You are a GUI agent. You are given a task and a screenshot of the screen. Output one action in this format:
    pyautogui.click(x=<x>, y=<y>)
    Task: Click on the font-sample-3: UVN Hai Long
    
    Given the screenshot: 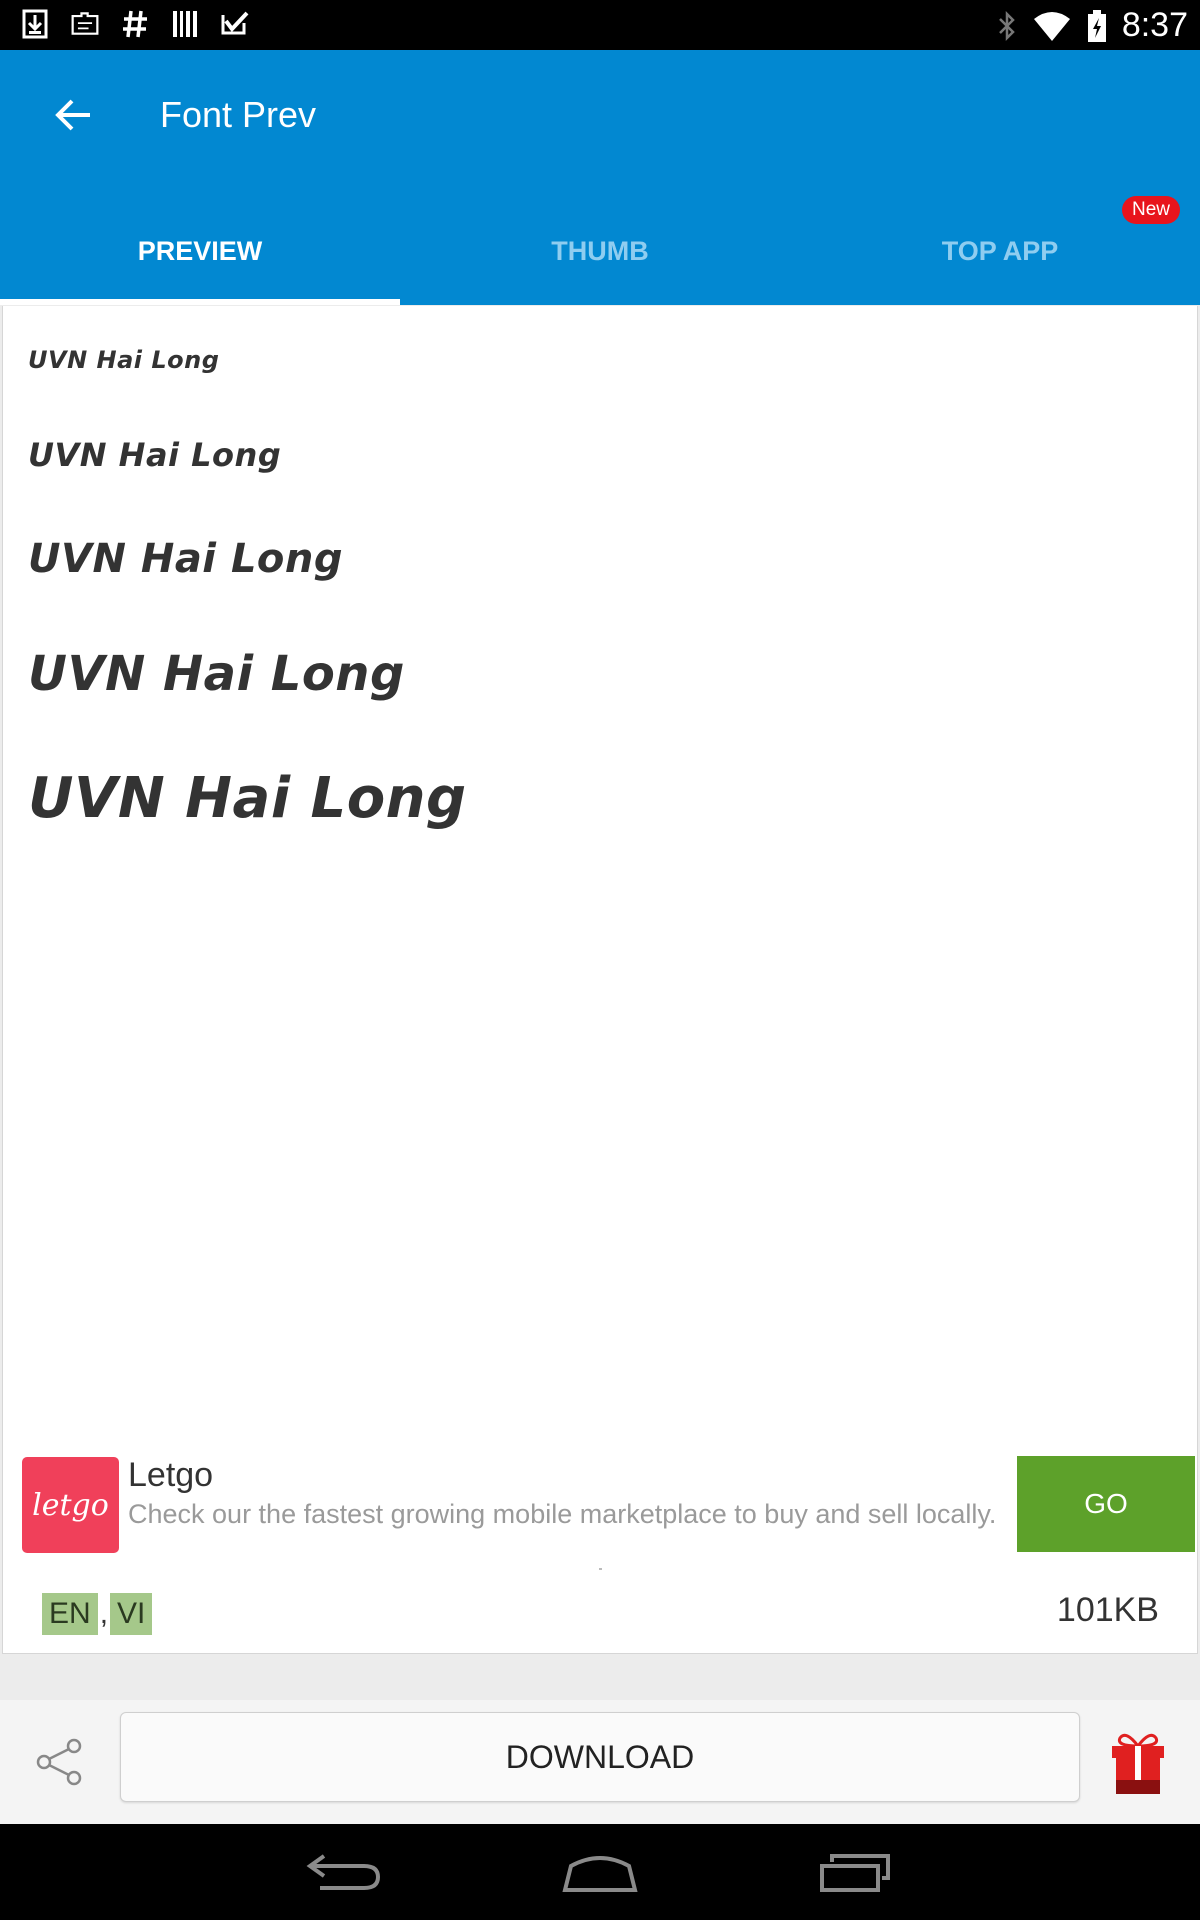 What is the action you would take?
    pyautogui.click(x=186, y=559)
    